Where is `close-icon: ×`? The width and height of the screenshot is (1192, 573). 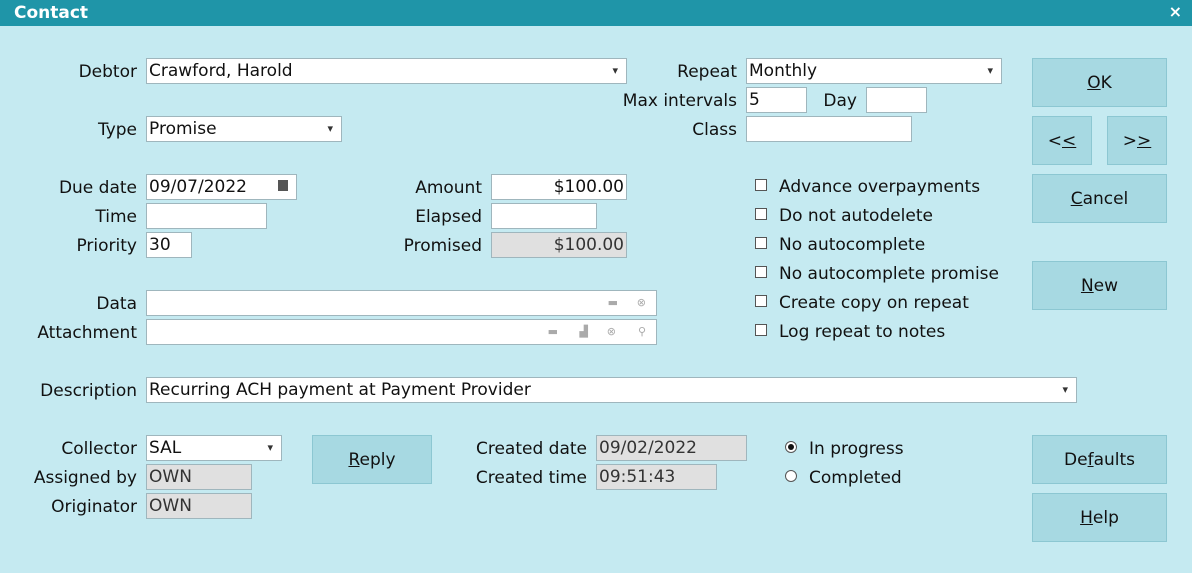 close-icon: × is located at coordinates (1175, 11).